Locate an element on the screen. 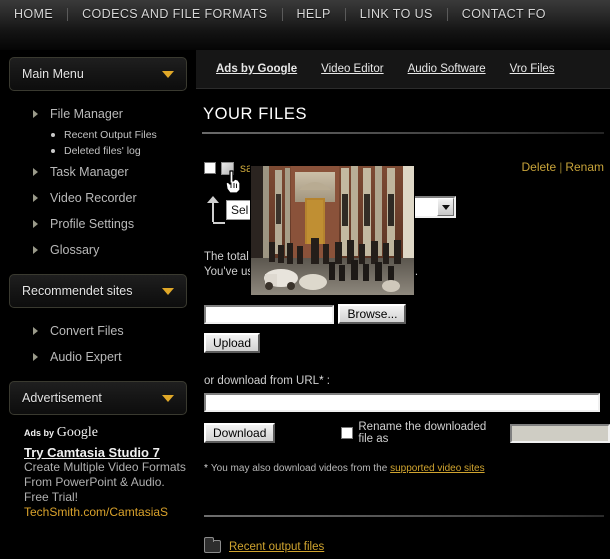 This screenshot has height=559, width=610. upload-button-wrap: Upload is located at coordinates (407, 343).